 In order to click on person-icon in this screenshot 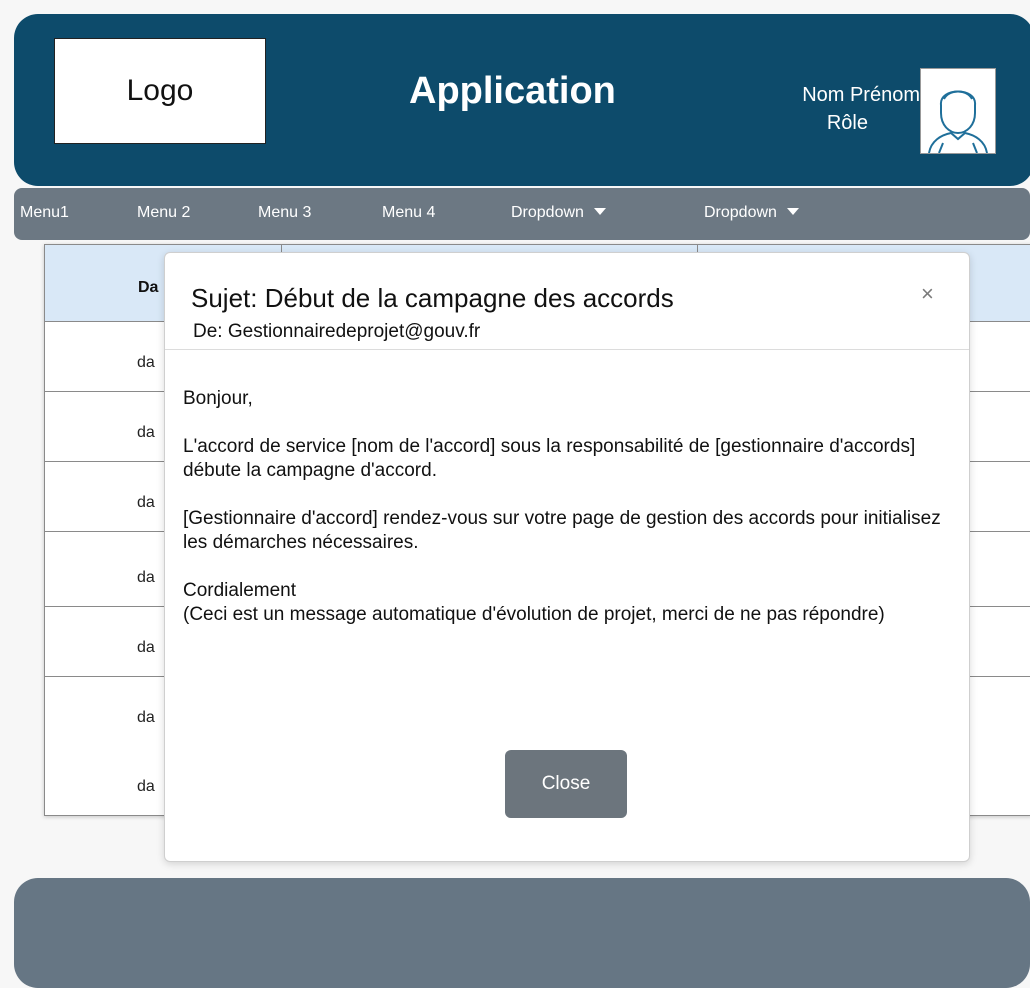, I will do `click(958, 111)`.